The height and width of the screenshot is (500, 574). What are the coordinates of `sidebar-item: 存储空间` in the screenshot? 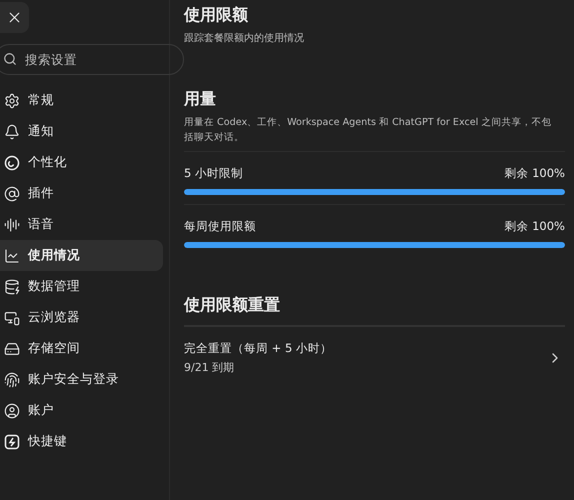 It's located at (81, 348).